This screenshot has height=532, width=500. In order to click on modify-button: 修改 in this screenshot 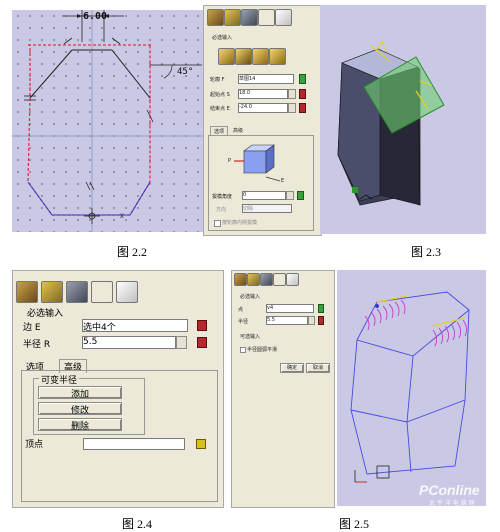, I will do `click(80, 409)`.